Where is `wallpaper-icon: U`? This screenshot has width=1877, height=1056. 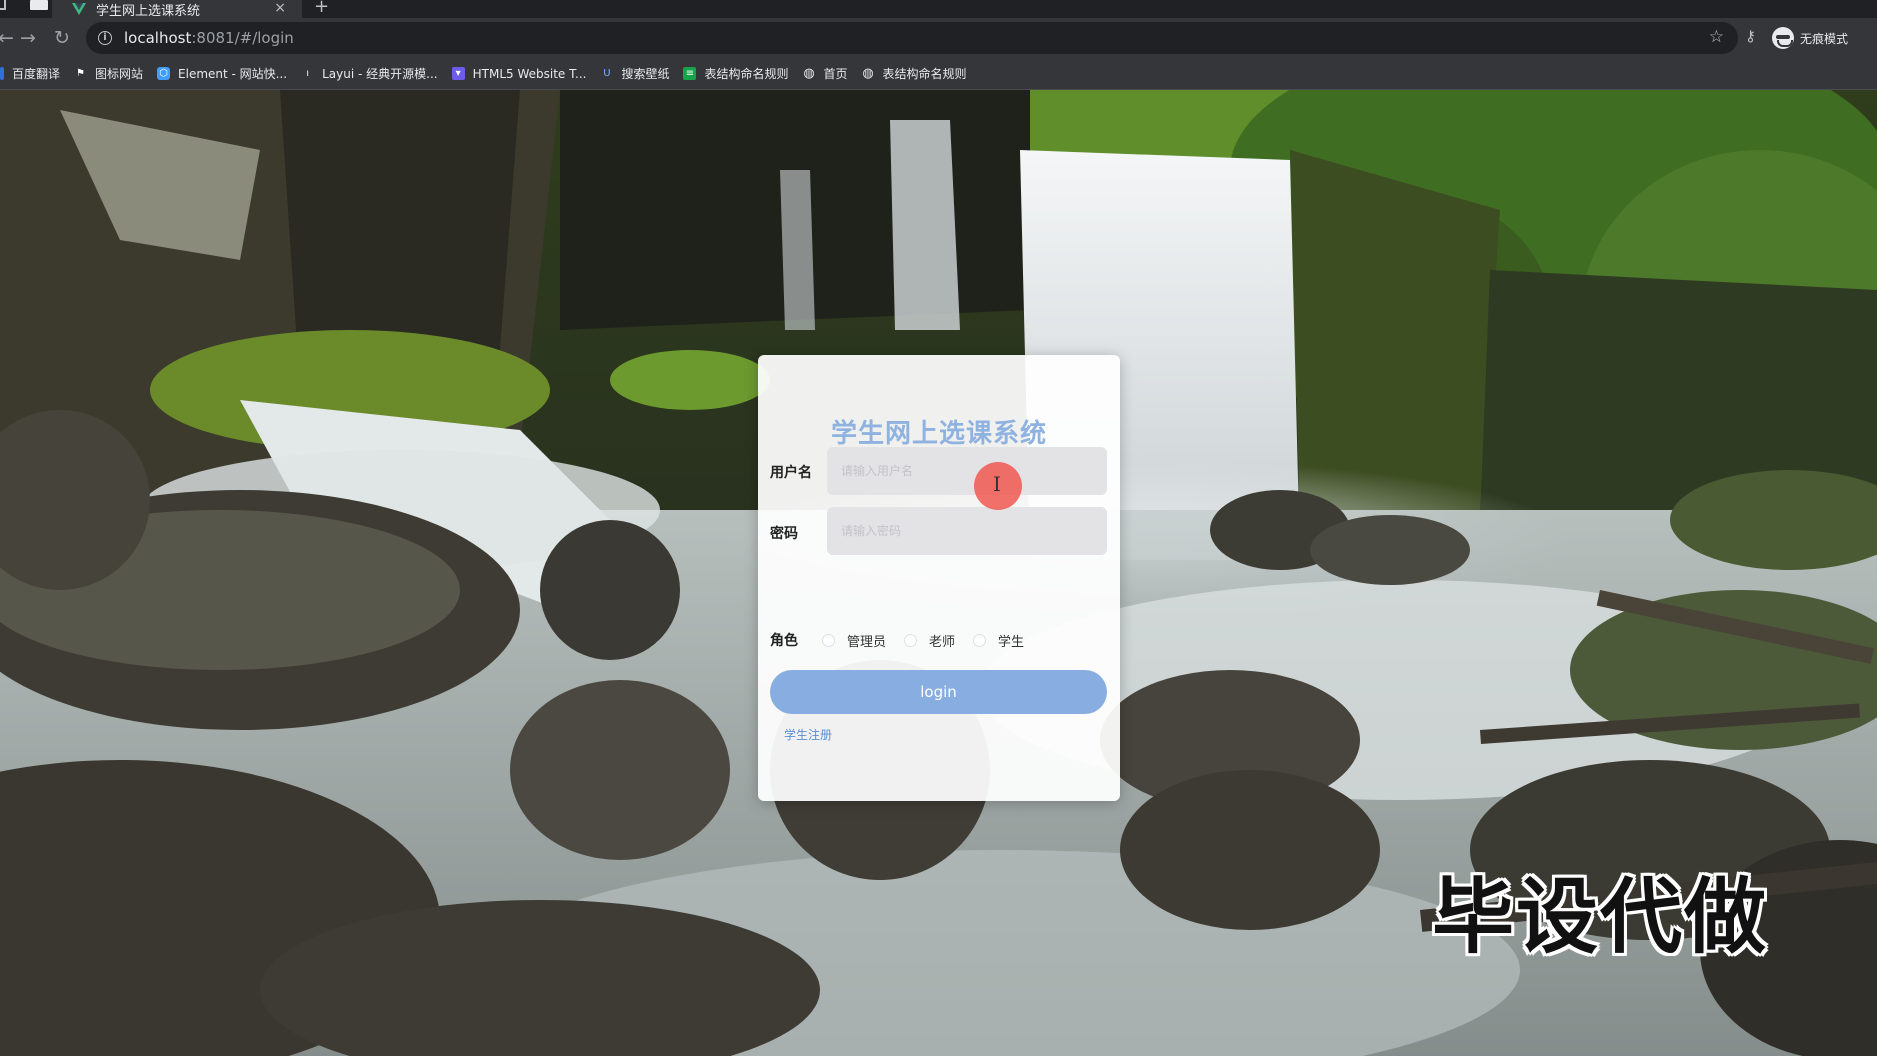 wallpaper-icon: U is located at coordinates (607, 73).